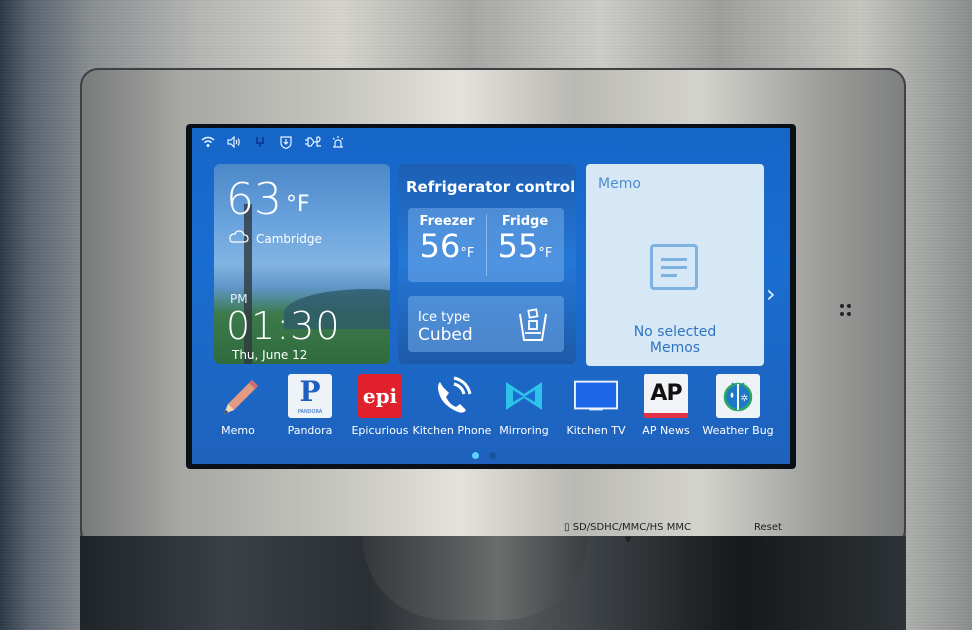 This screenshot has width=972, height=630. I want to click on app-kitchen-phone: Kitchen Phone, so click(452, 405).